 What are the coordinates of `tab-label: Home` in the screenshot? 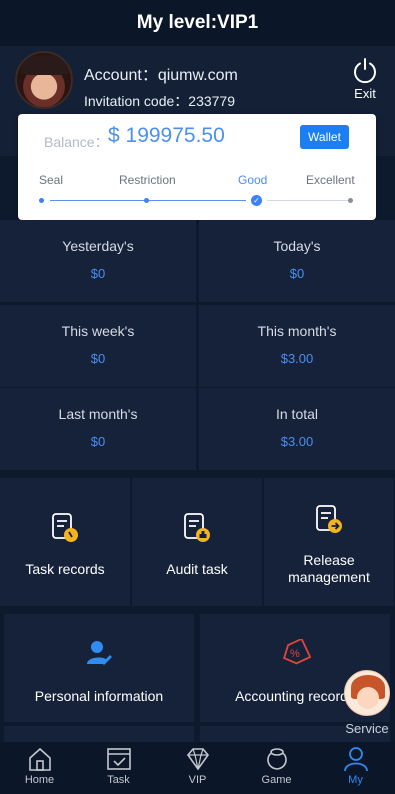 It's located at (39, 780).